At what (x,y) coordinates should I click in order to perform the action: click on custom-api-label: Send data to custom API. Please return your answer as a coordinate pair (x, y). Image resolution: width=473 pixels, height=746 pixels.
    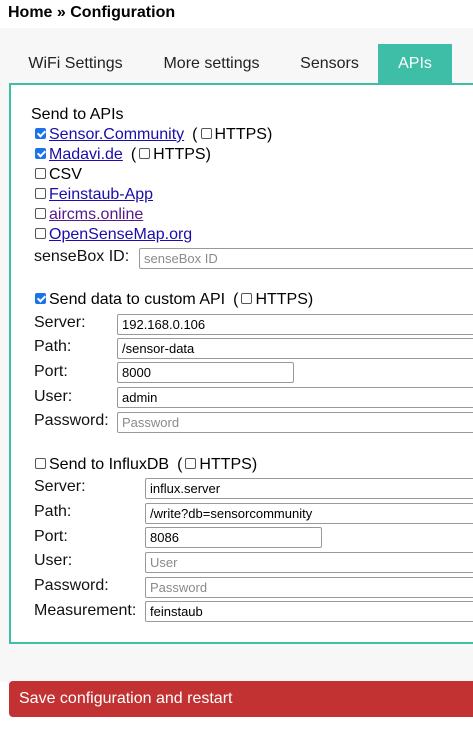
    Looking at the image, I should click on (137, 299).